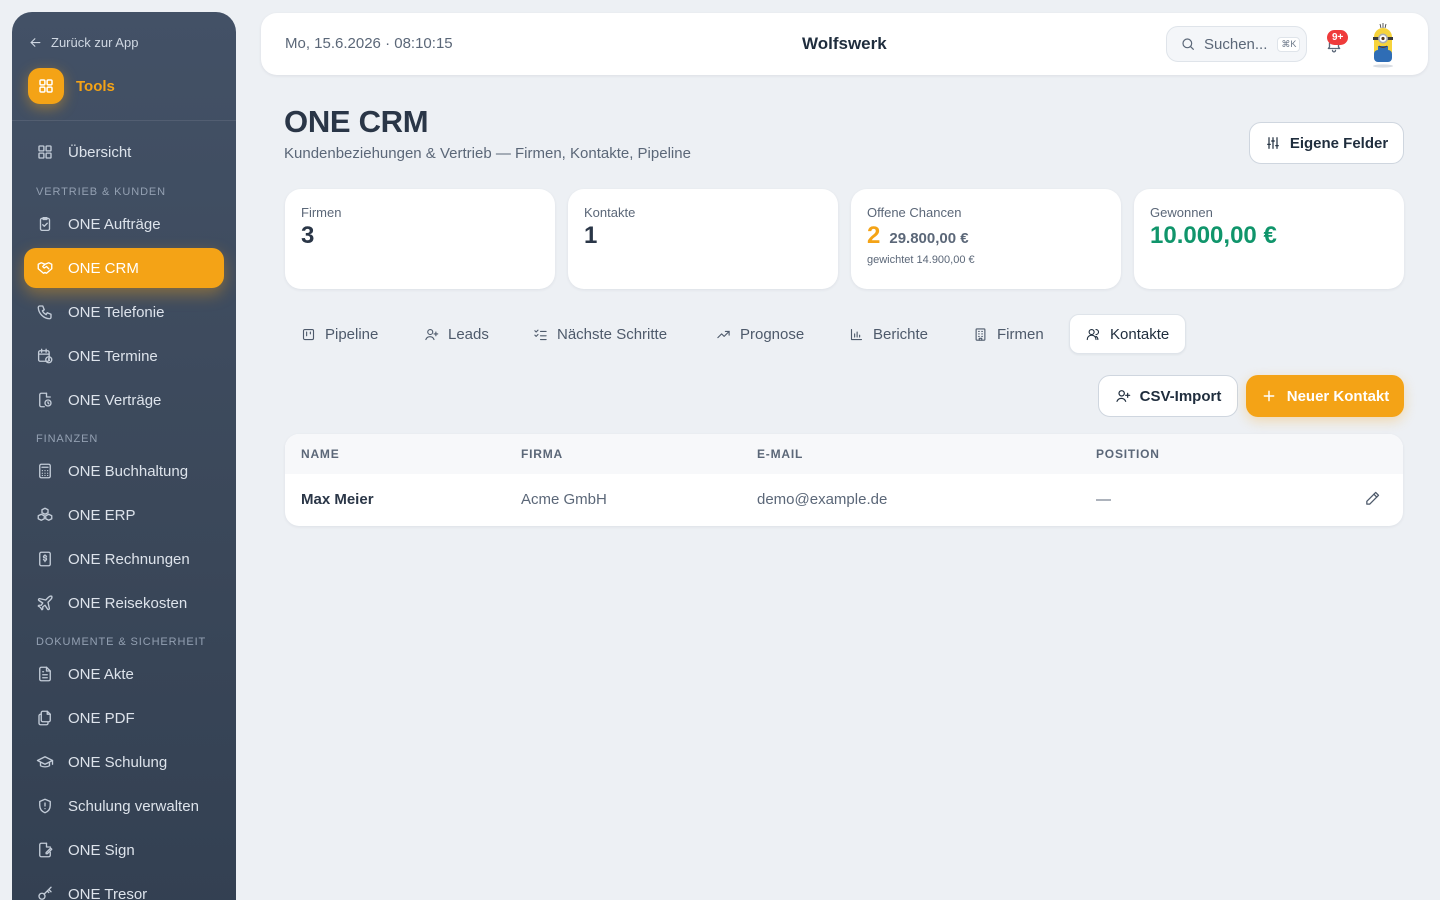 This screenshot has height=900, width=1440. Describe the element at coordinates (914, 212) in the screenshot. I see `stat-label: Offene Chancen` at that location.